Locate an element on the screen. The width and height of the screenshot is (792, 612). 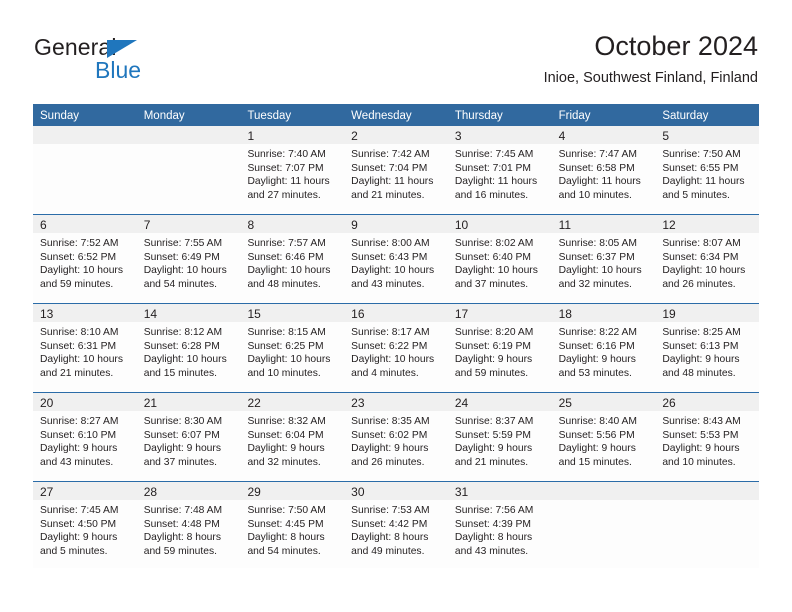
sunrise-text: Sunrise: 8:12 AM is located at coordinates (183, 332).